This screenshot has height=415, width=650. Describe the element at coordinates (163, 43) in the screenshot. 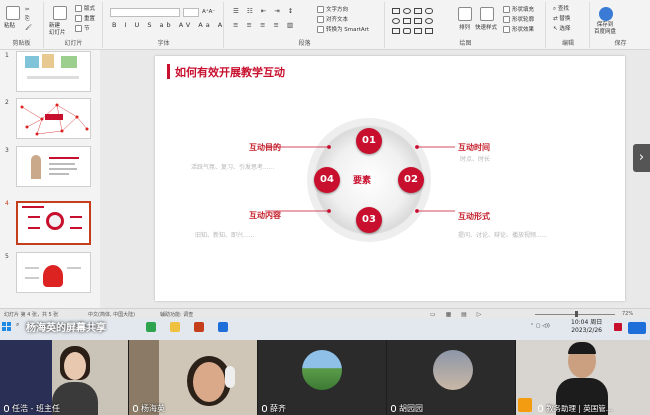

I see `font-label: 字体` at that location.